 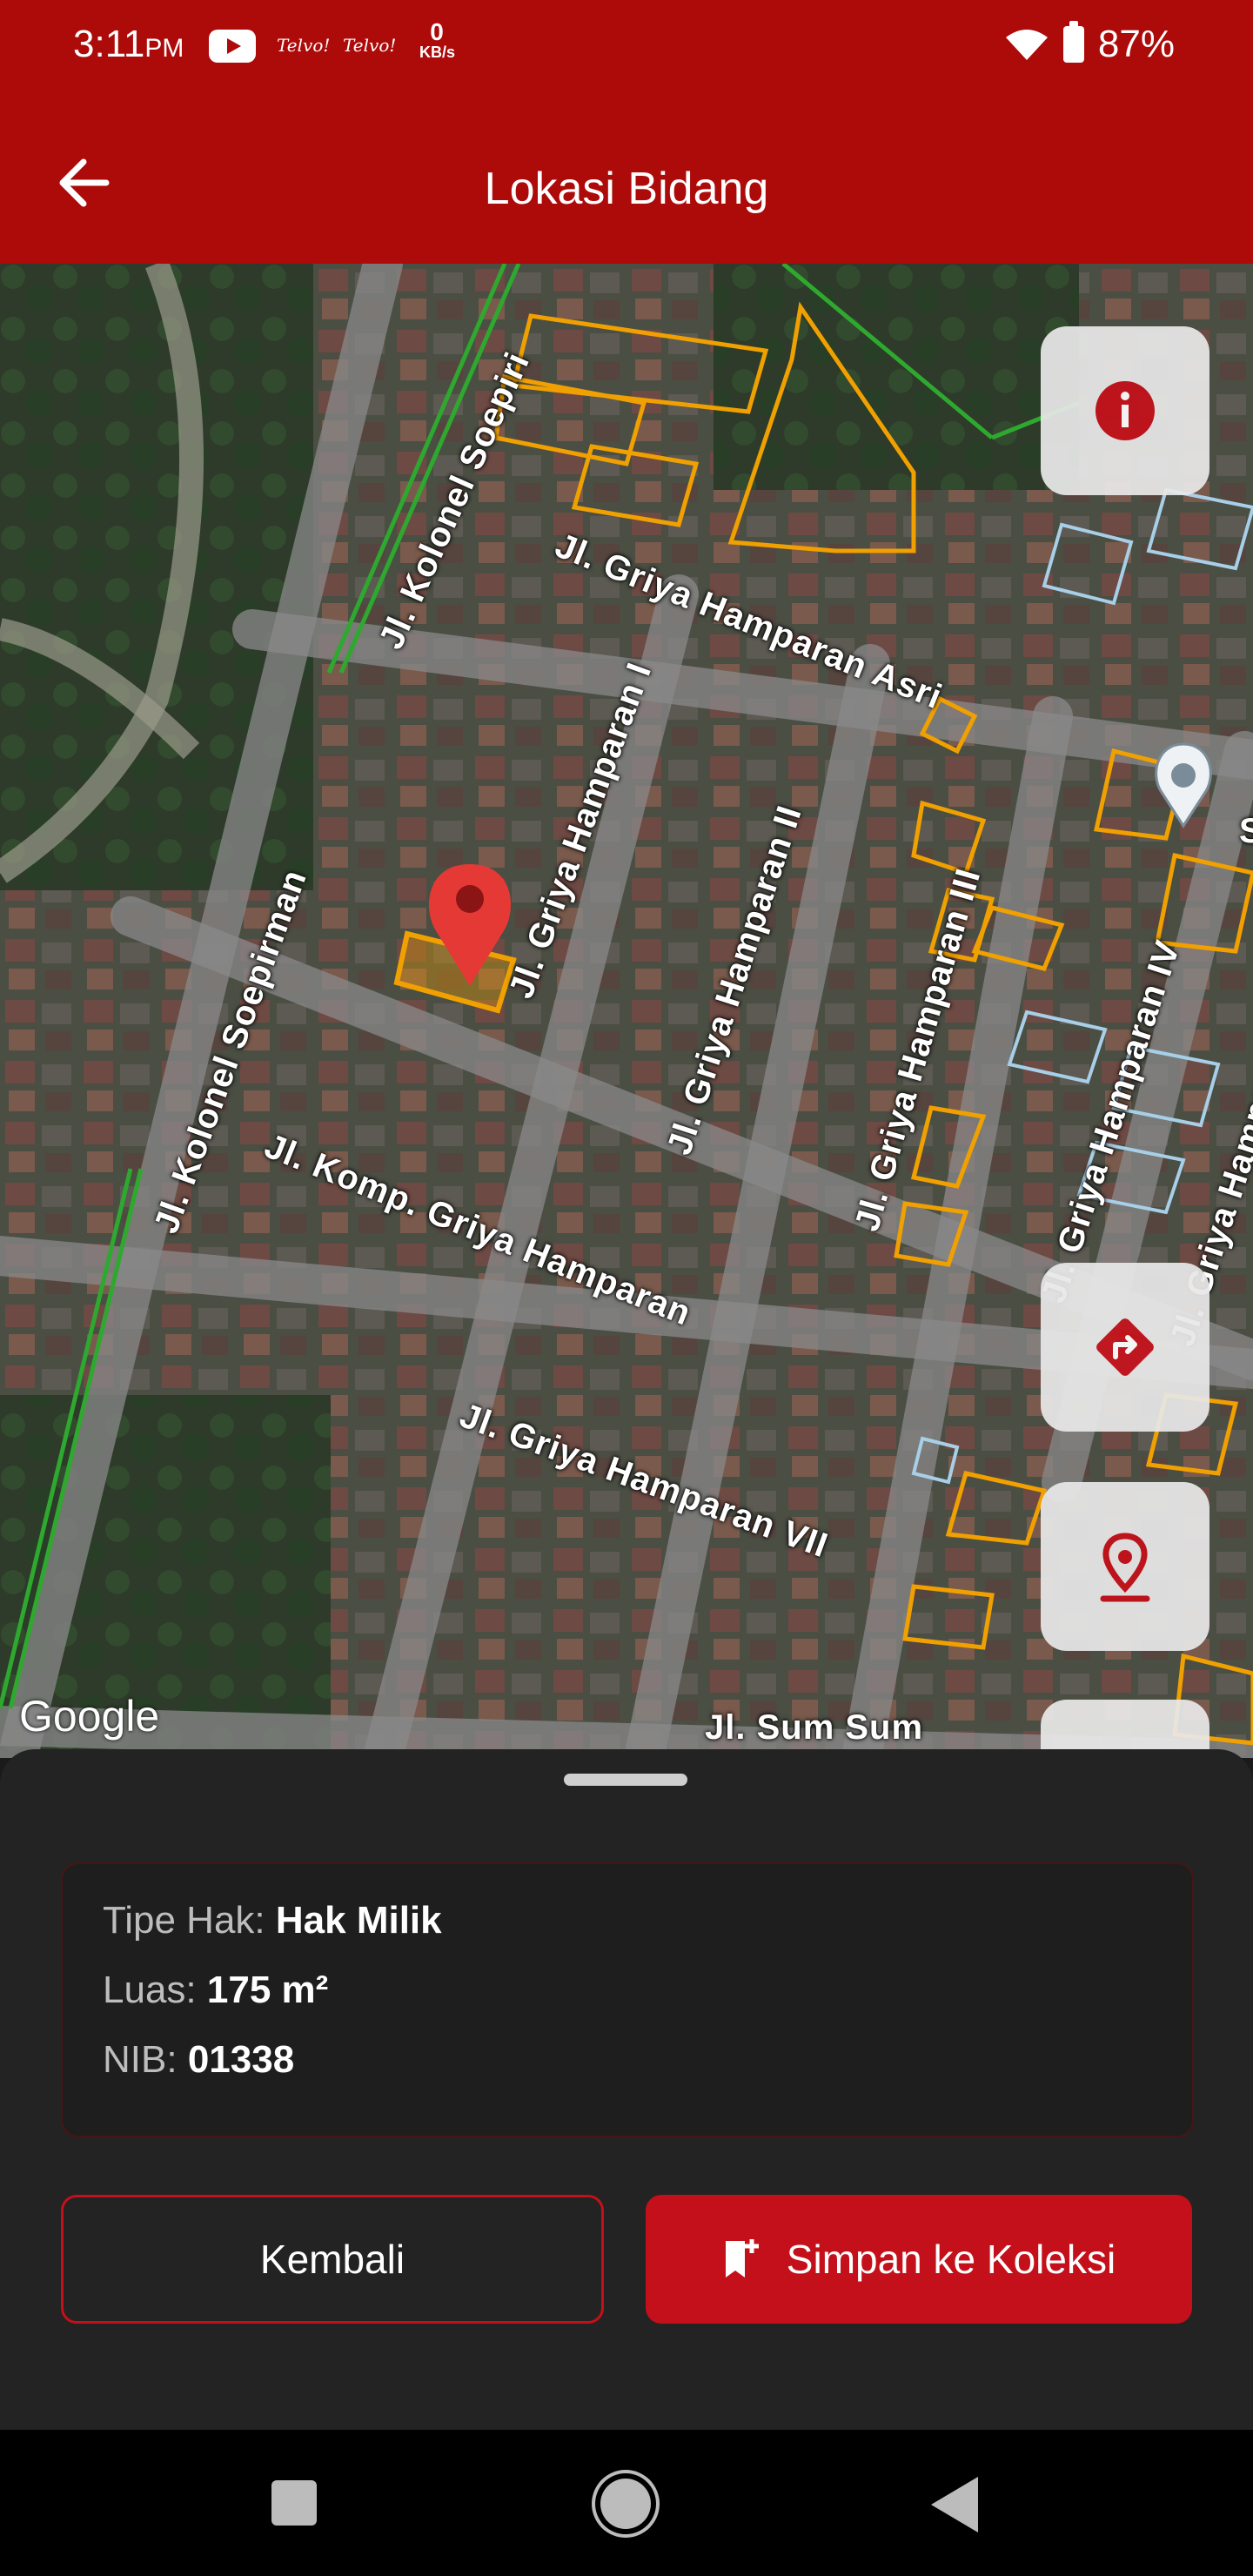 What do you see at coordinates (233, 46) in the screenshot?
I see `youtube-icon` at bounding box center [233, 46].